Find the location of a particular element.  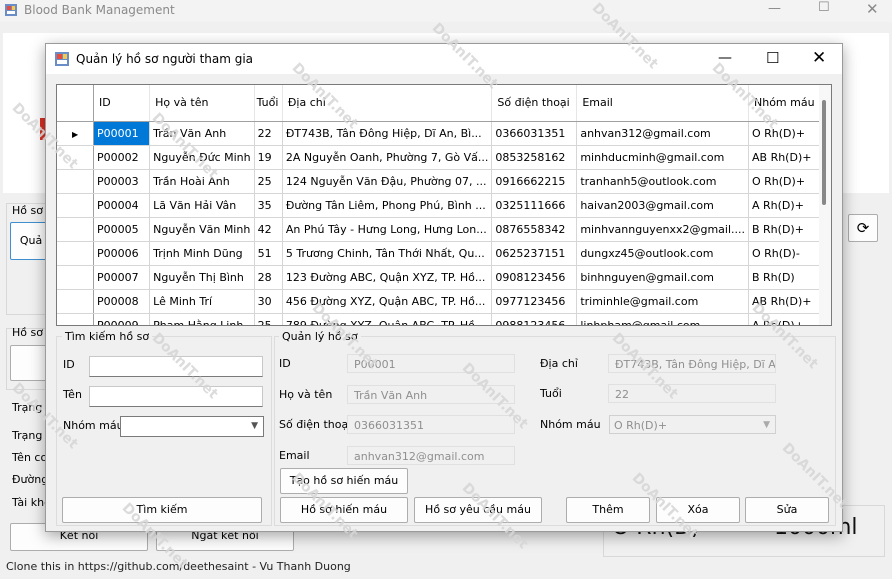

cell-phone: 0325111666 is located at coordinates (534, 205).